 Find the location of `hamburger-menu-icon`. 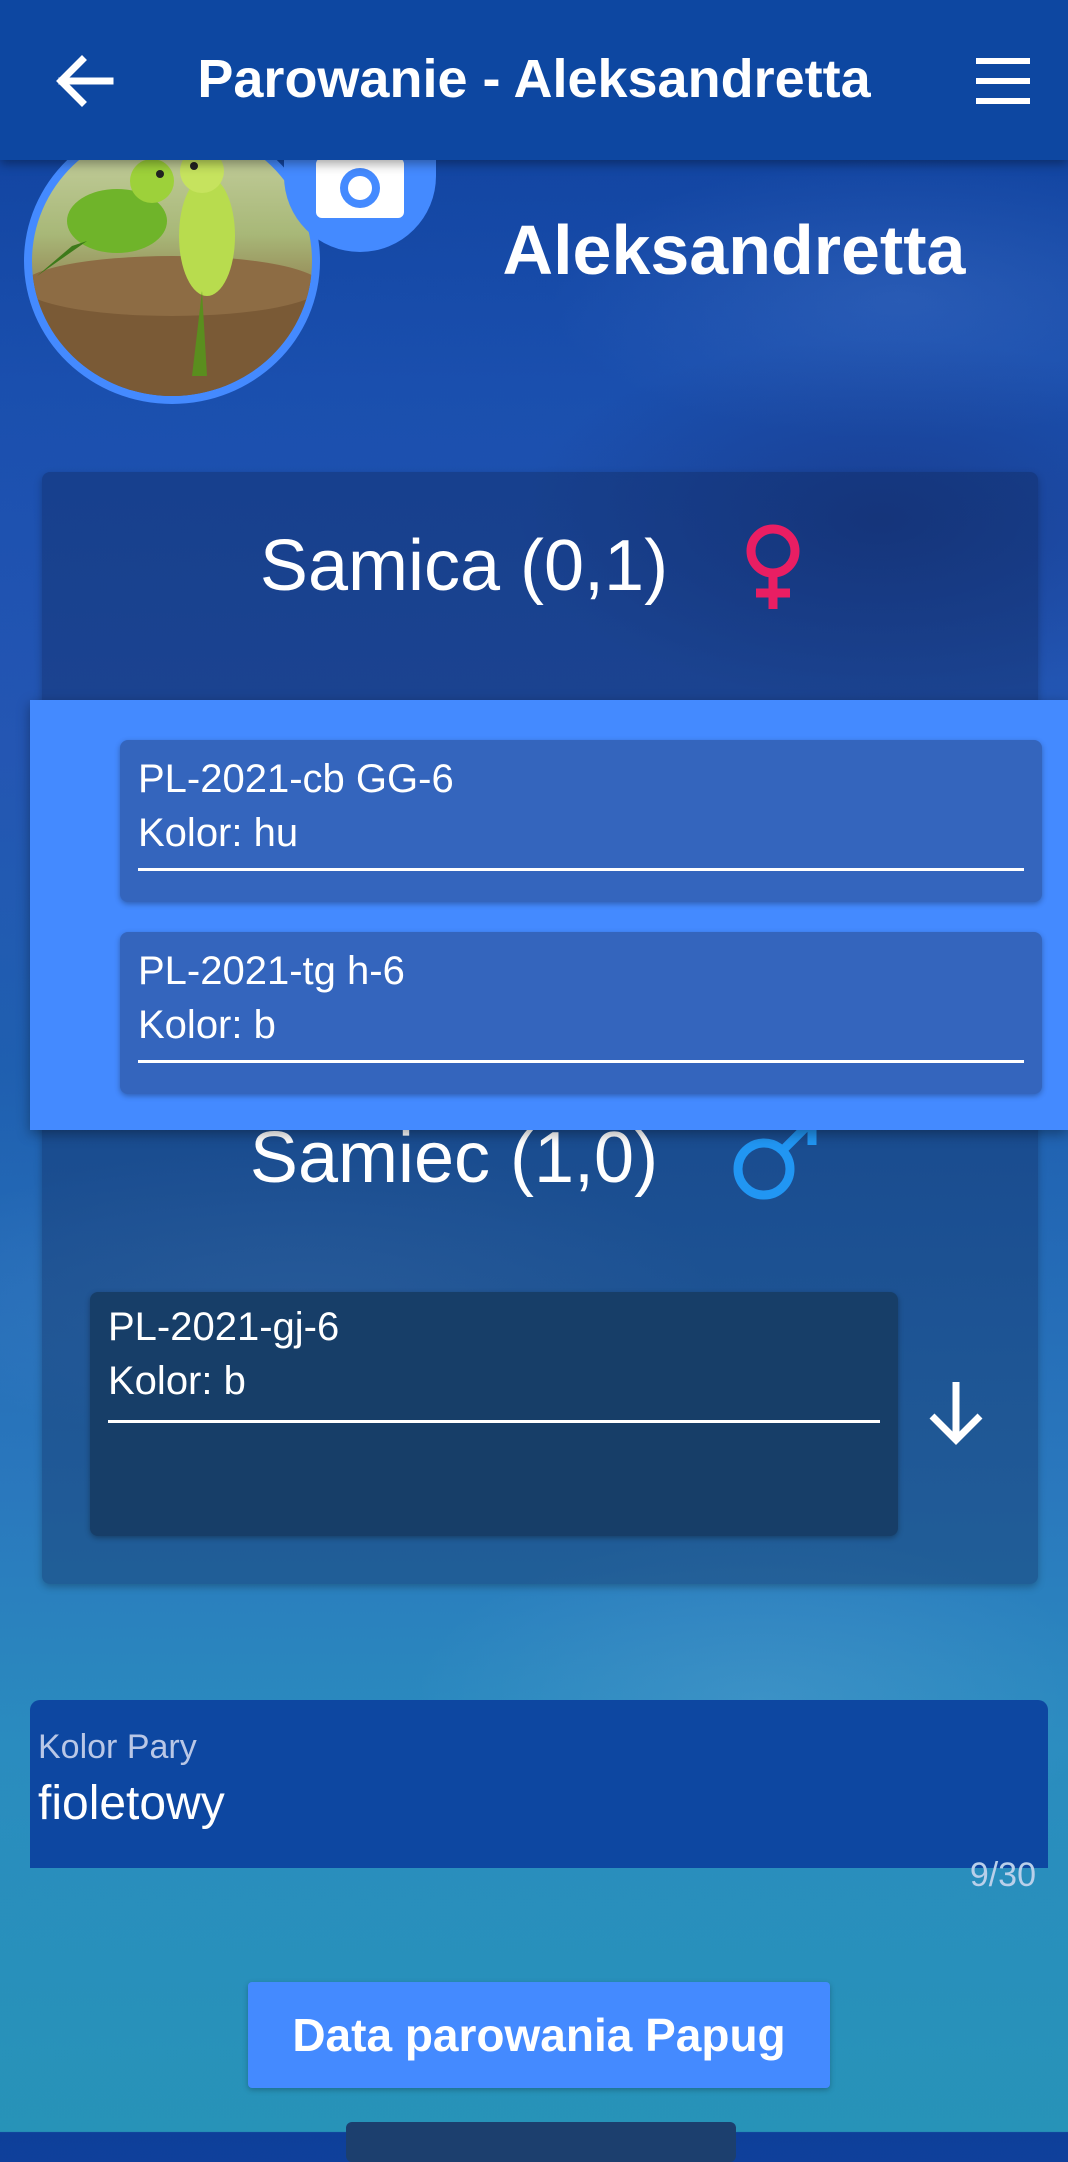

hamburger-menu-icon is located at coordinates (1003, 81).